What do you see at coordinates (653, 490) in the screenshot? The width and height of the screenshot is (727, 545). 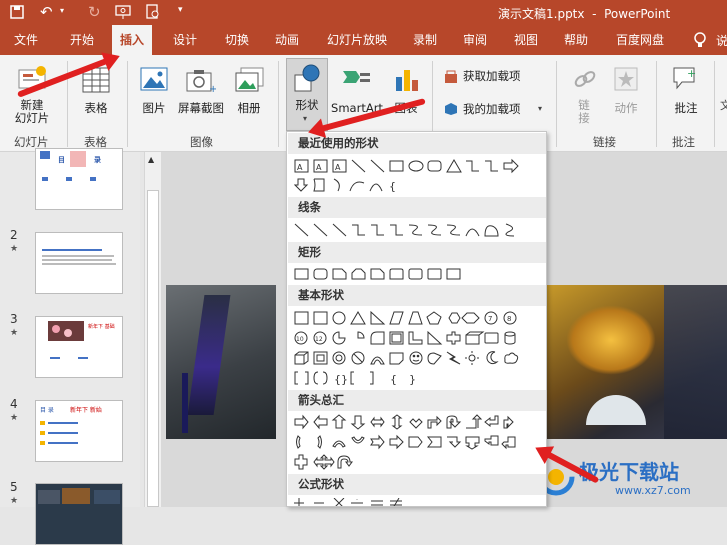 I see `watermark-url: www.xz7.com` at bounding box center [653, 490].